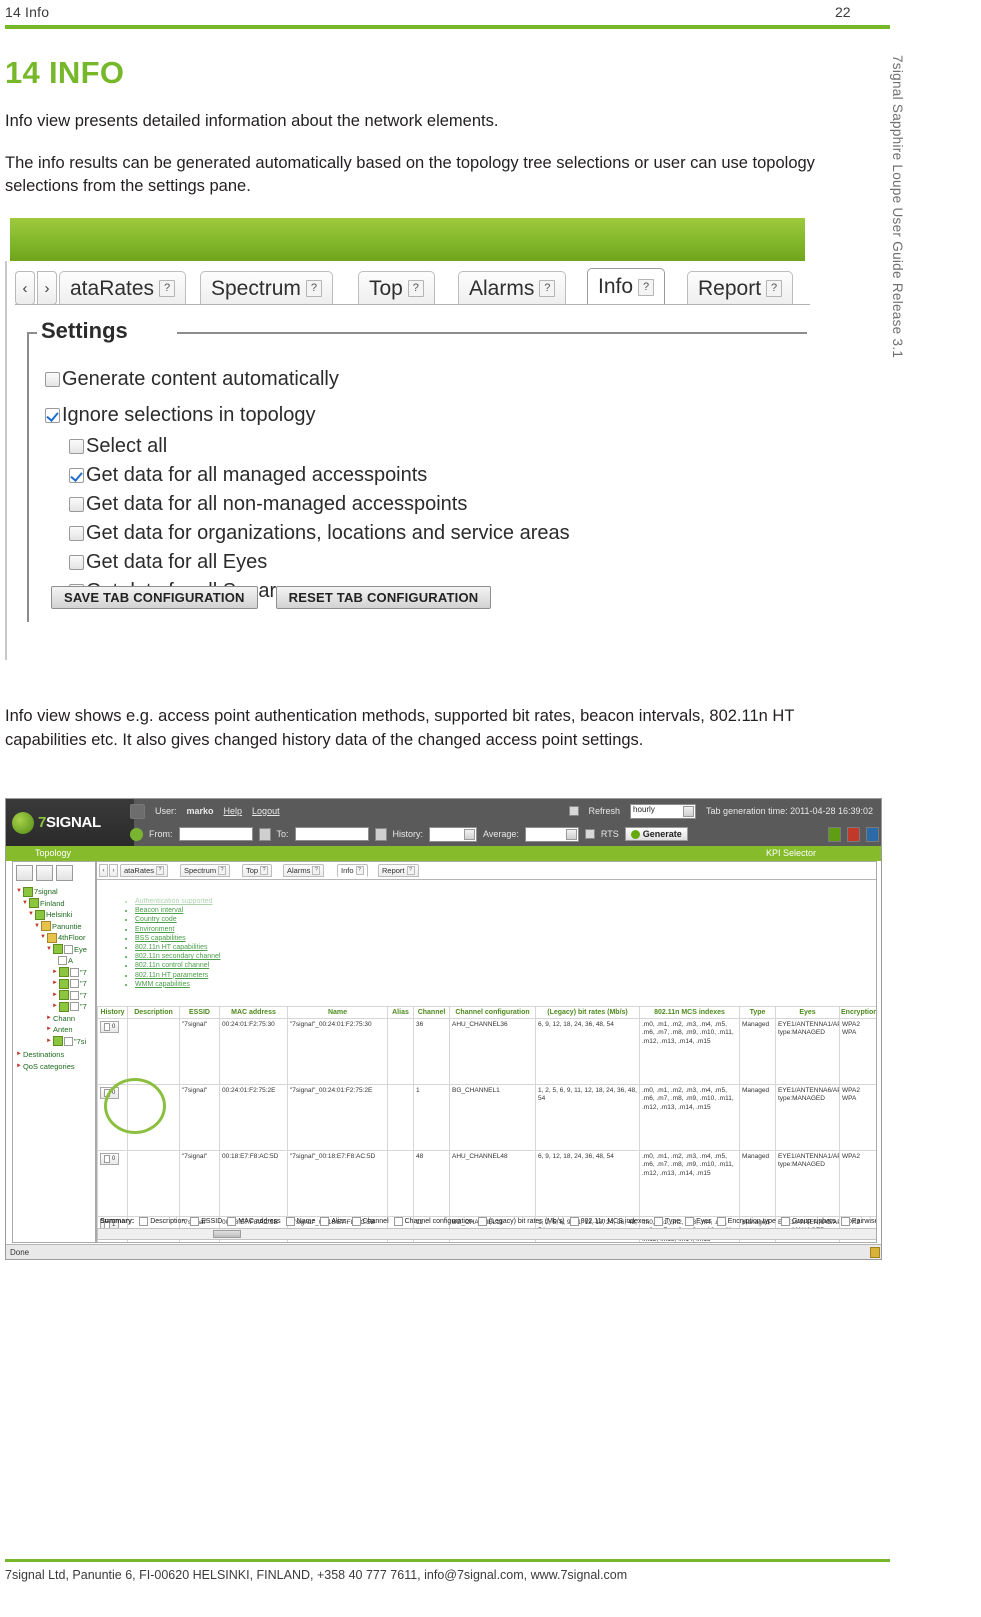 The width and height of the screenshot is (981, 1617). I want to click on kpi-link: 802.11n control channel, so click(505, 965).